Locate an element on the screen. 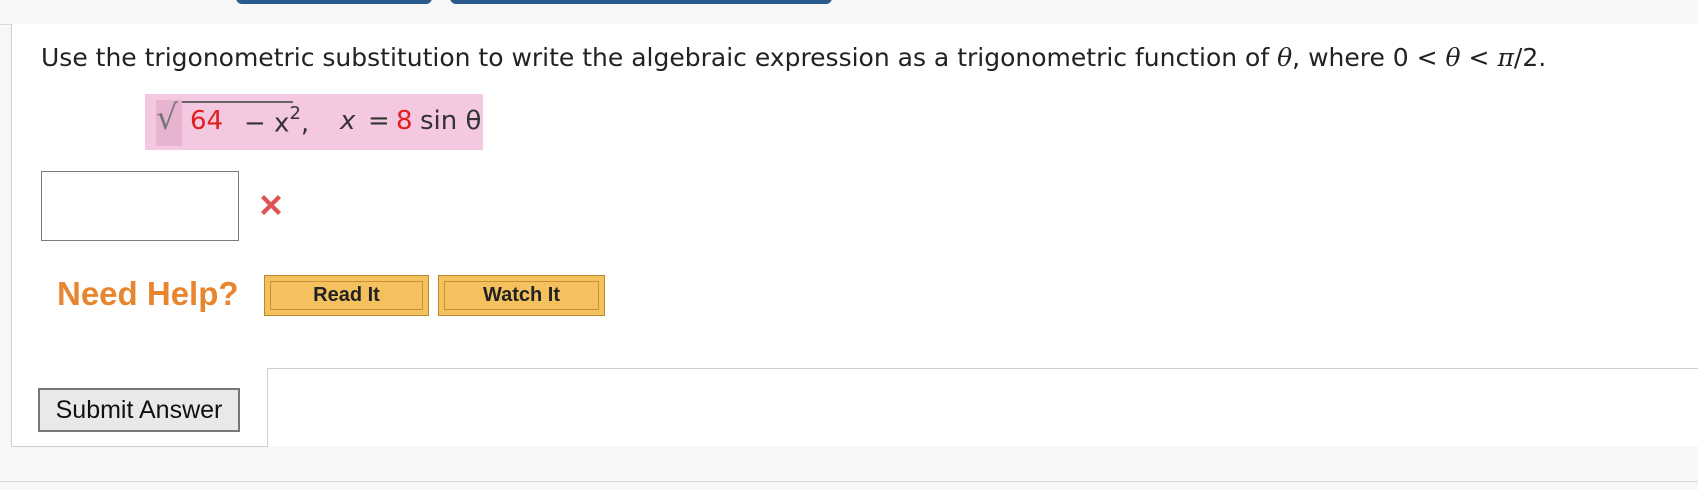  panel-border-corner is located at coordinates (267, 407).